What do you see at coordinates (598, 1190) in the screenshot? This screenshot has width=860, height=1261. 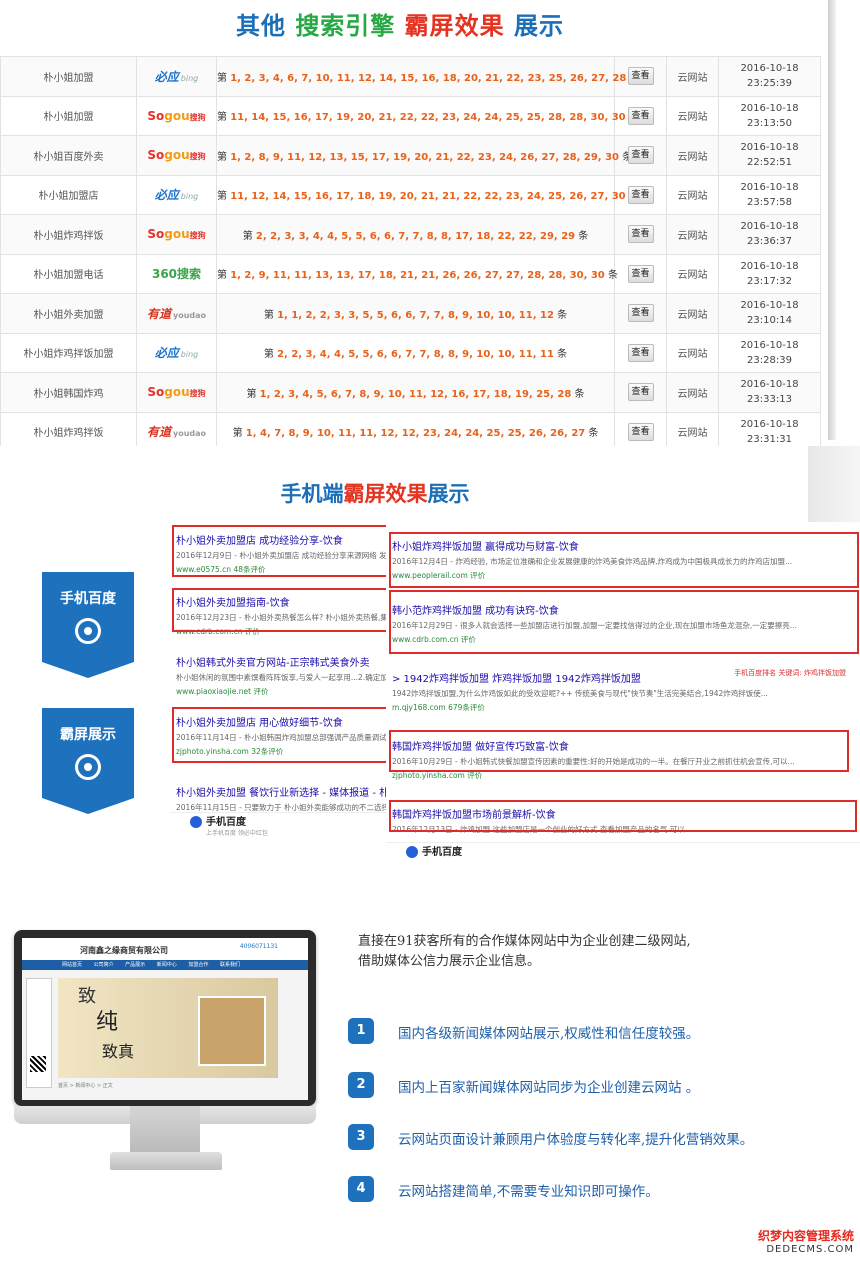 I see `feature-item: 4 云网站搭建简单,不需要专业知识即可操作。` at bounding box center [598, 1190].